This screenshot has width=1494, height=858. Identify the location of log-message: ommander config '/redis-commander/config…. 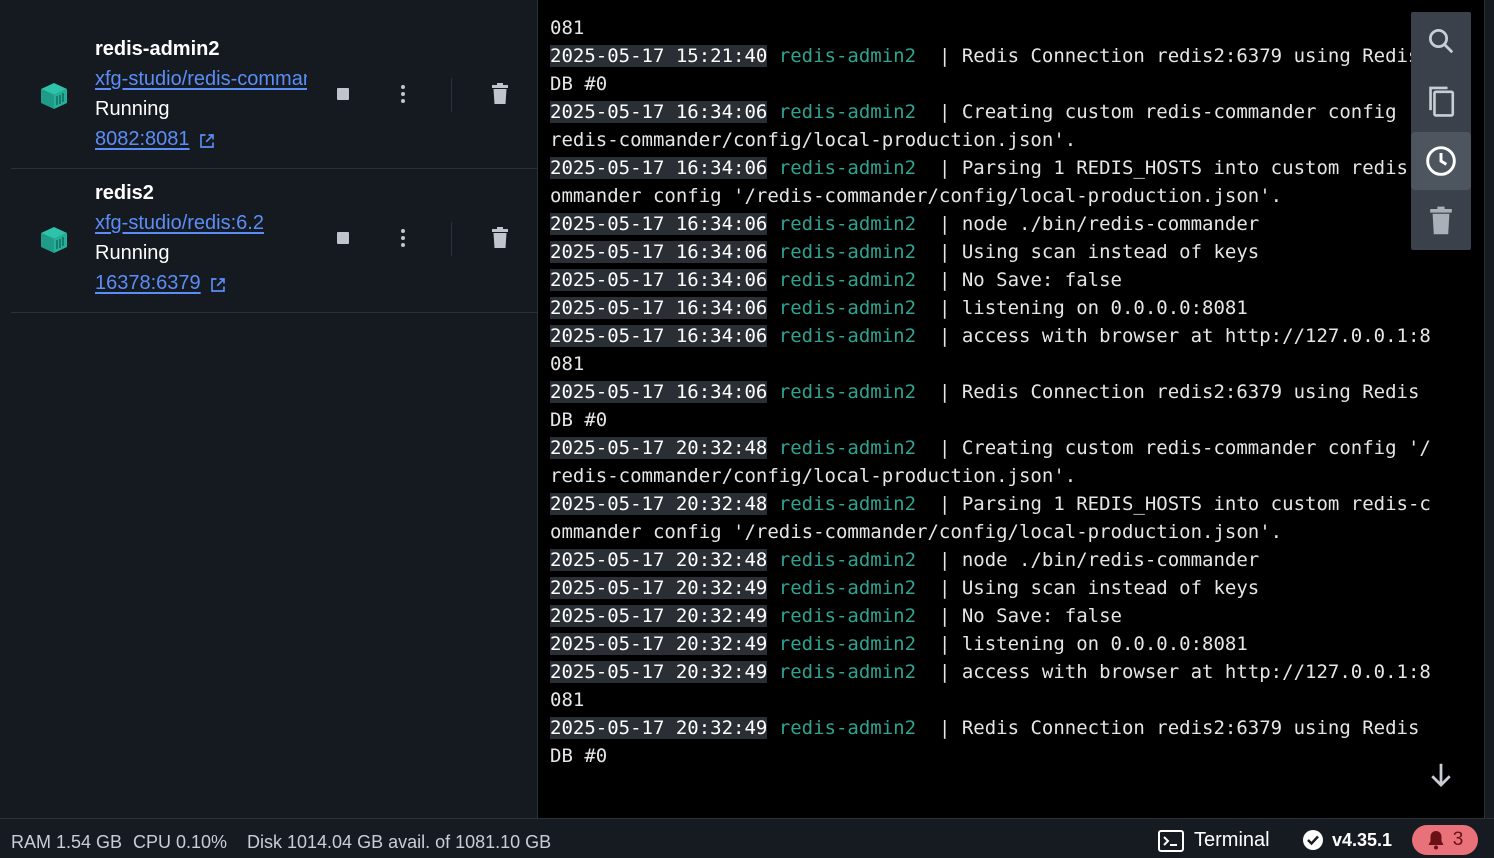
(916, 196).